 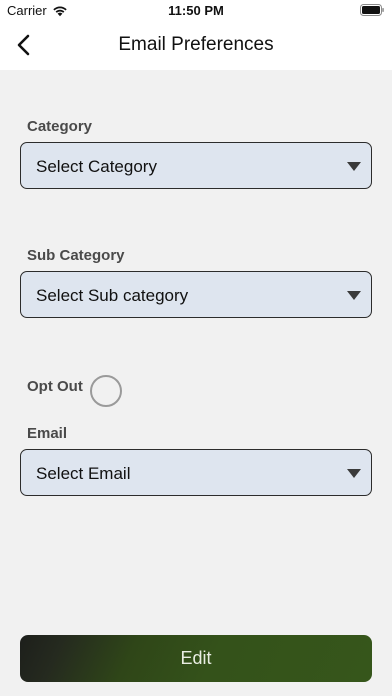 What do you see at coordinates (83, 473) in the screenshot?
I see `email-select-value: Select Email` at bounding box center [83, 473].